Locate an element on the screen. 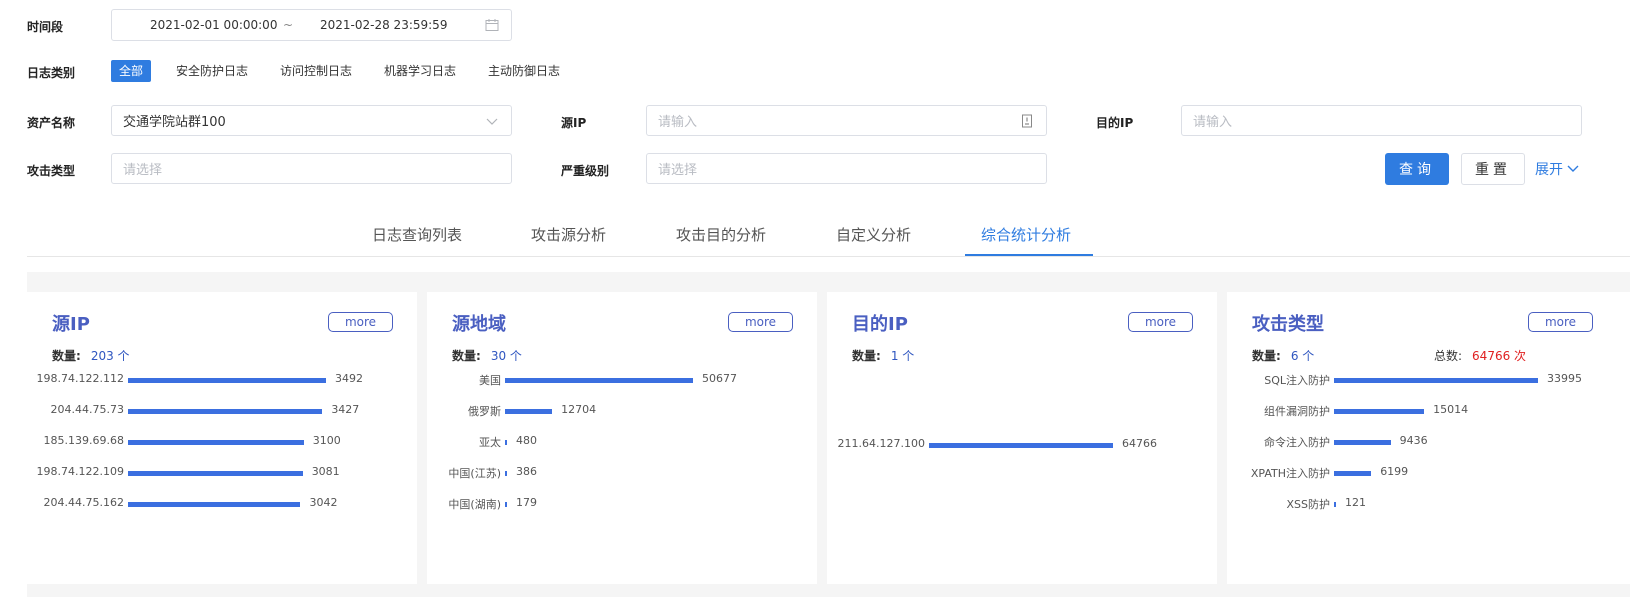  bar-row: 204.44.75.73 is located at coordinates (76, 411).